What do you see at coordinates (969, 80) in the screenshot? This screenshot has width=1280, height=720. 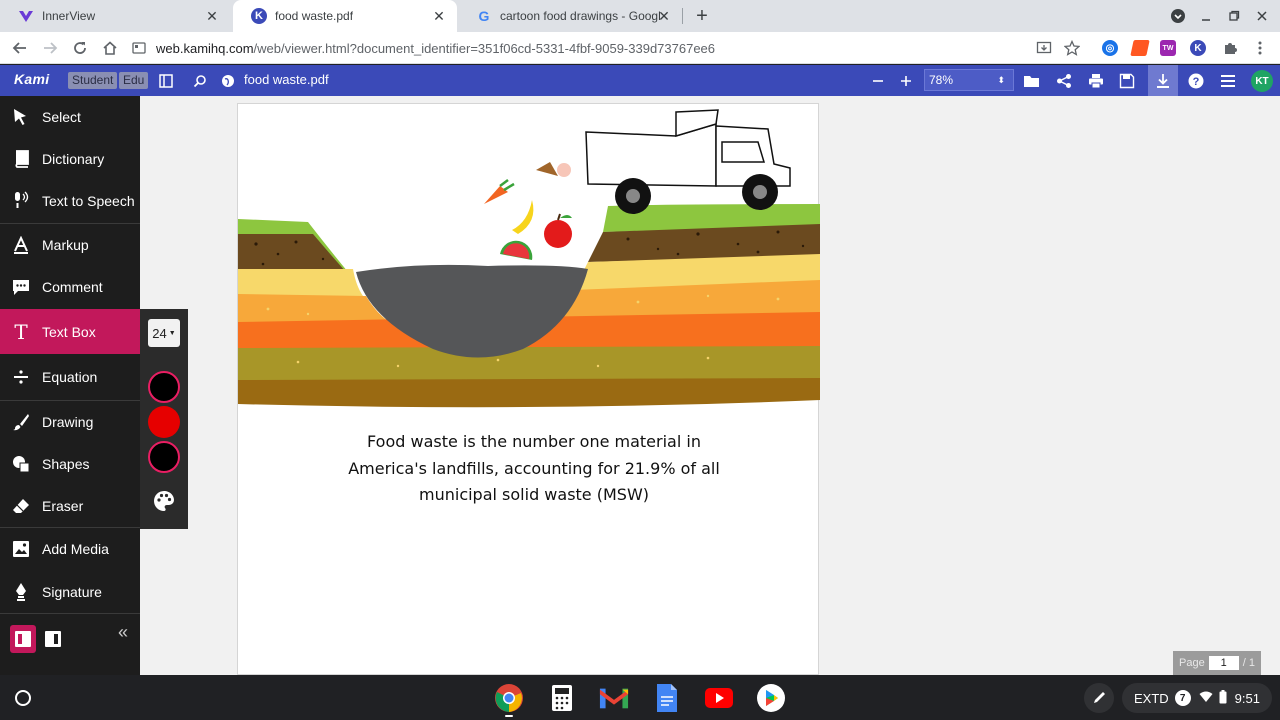 I see `zoom-select: 78% ⬍` at bounding box center [969, 80].